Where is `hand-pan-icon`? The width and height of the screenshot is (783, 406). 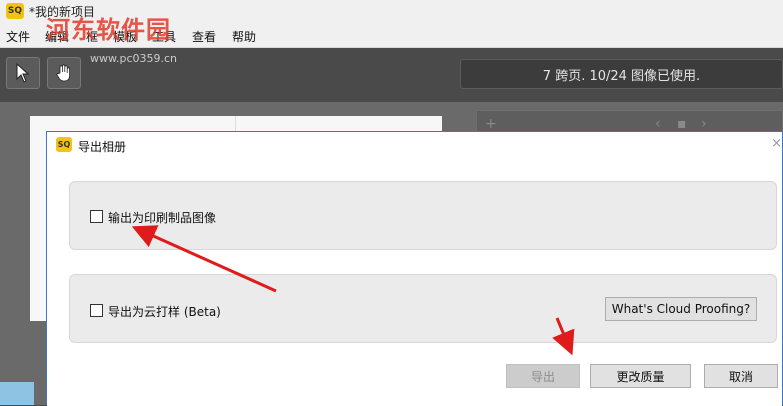
hand-pan-icon is located at coordinates (63, 73).